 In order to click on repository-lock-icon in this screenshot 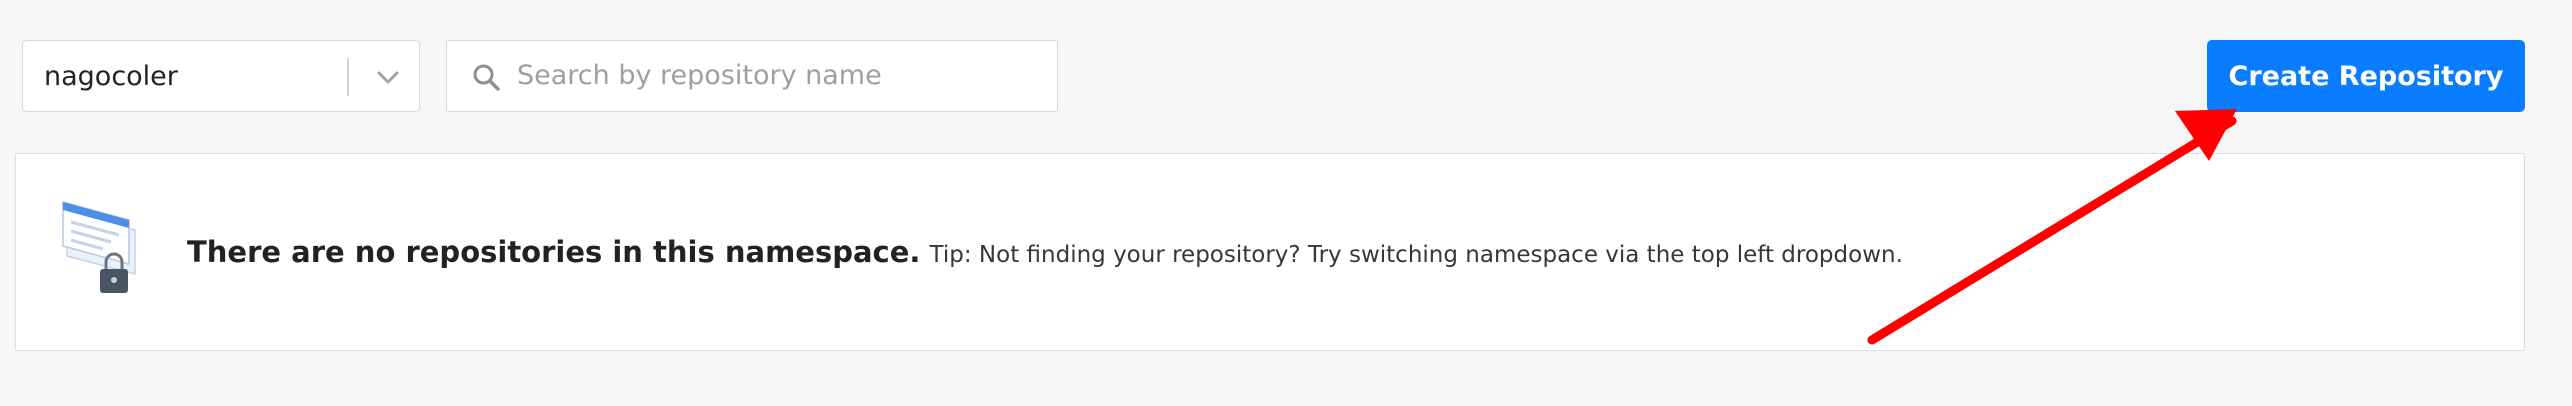, I will do `click(99, 247)`.